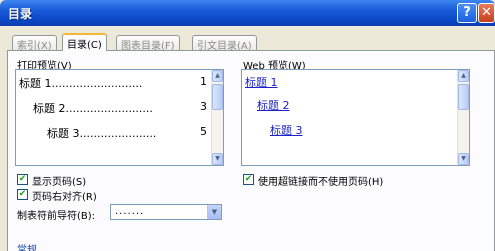 The height and width of the screenshot is (251, 495). Describe the element at coordinates (463, 117) in the screenshot. I see `web-preview-scrollbar: ▲ ▼` at that location.